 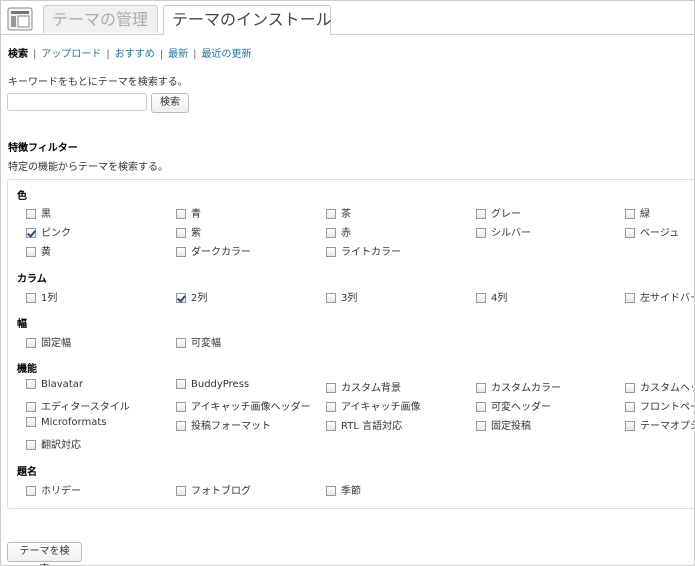 I want to click on filter-option: 黄, so click(x=38, y=250).